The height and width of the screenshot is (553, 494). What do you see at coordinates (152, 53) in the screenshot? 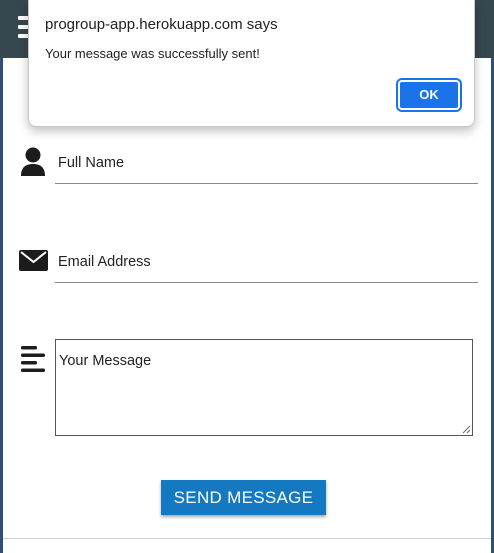
I see `dialog-message: Your message was successfully sent!` at bounding box center [152, 53].